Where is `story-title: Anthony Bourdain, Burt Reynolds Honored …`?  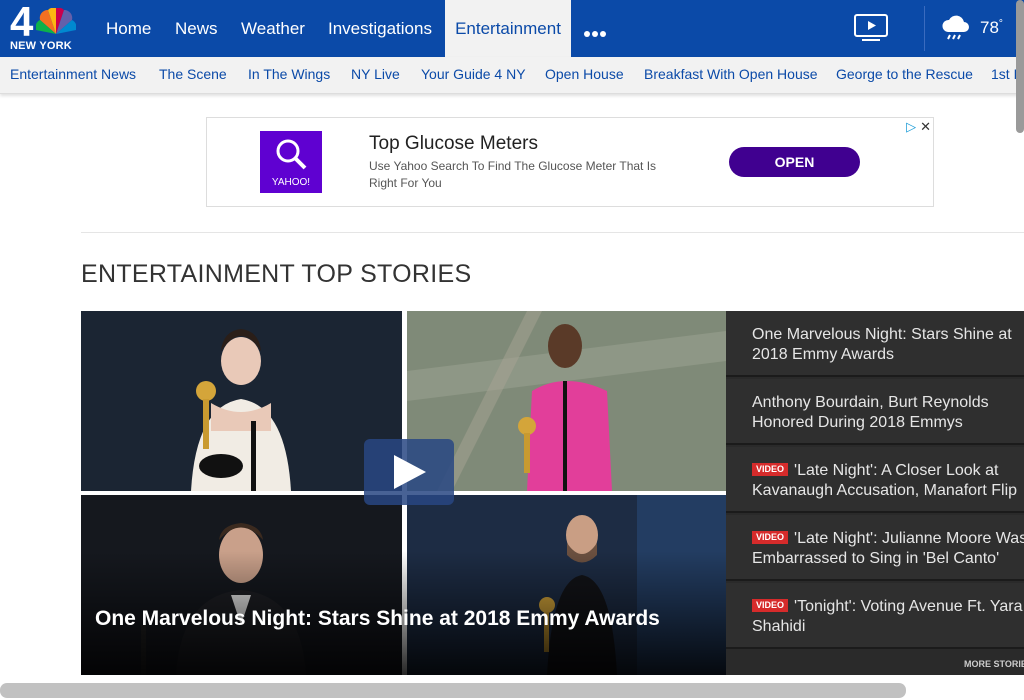
story-title: Anthony Bourdain, Burt Reynolds Honored … is located at coordinates (888, 413).